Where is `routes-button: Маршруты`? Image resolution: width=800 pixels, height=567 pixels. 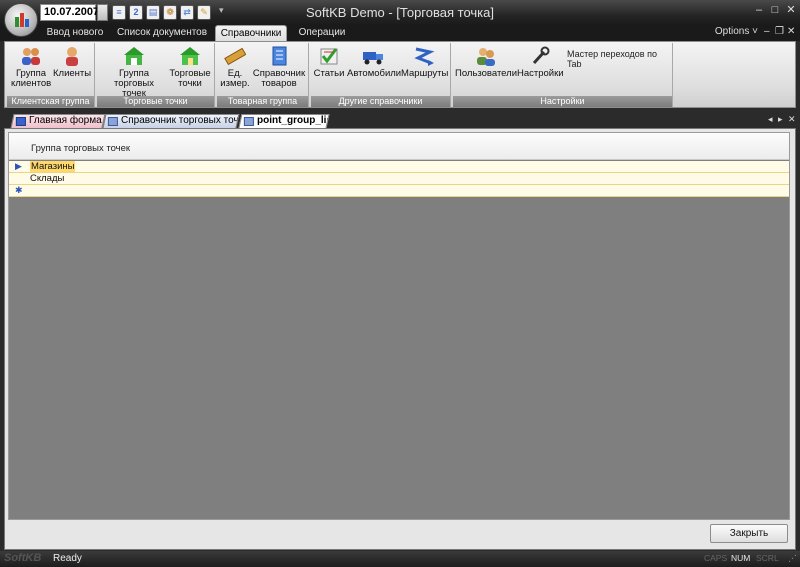
routes-button: Маршруты is located at coordinates (425, 62).